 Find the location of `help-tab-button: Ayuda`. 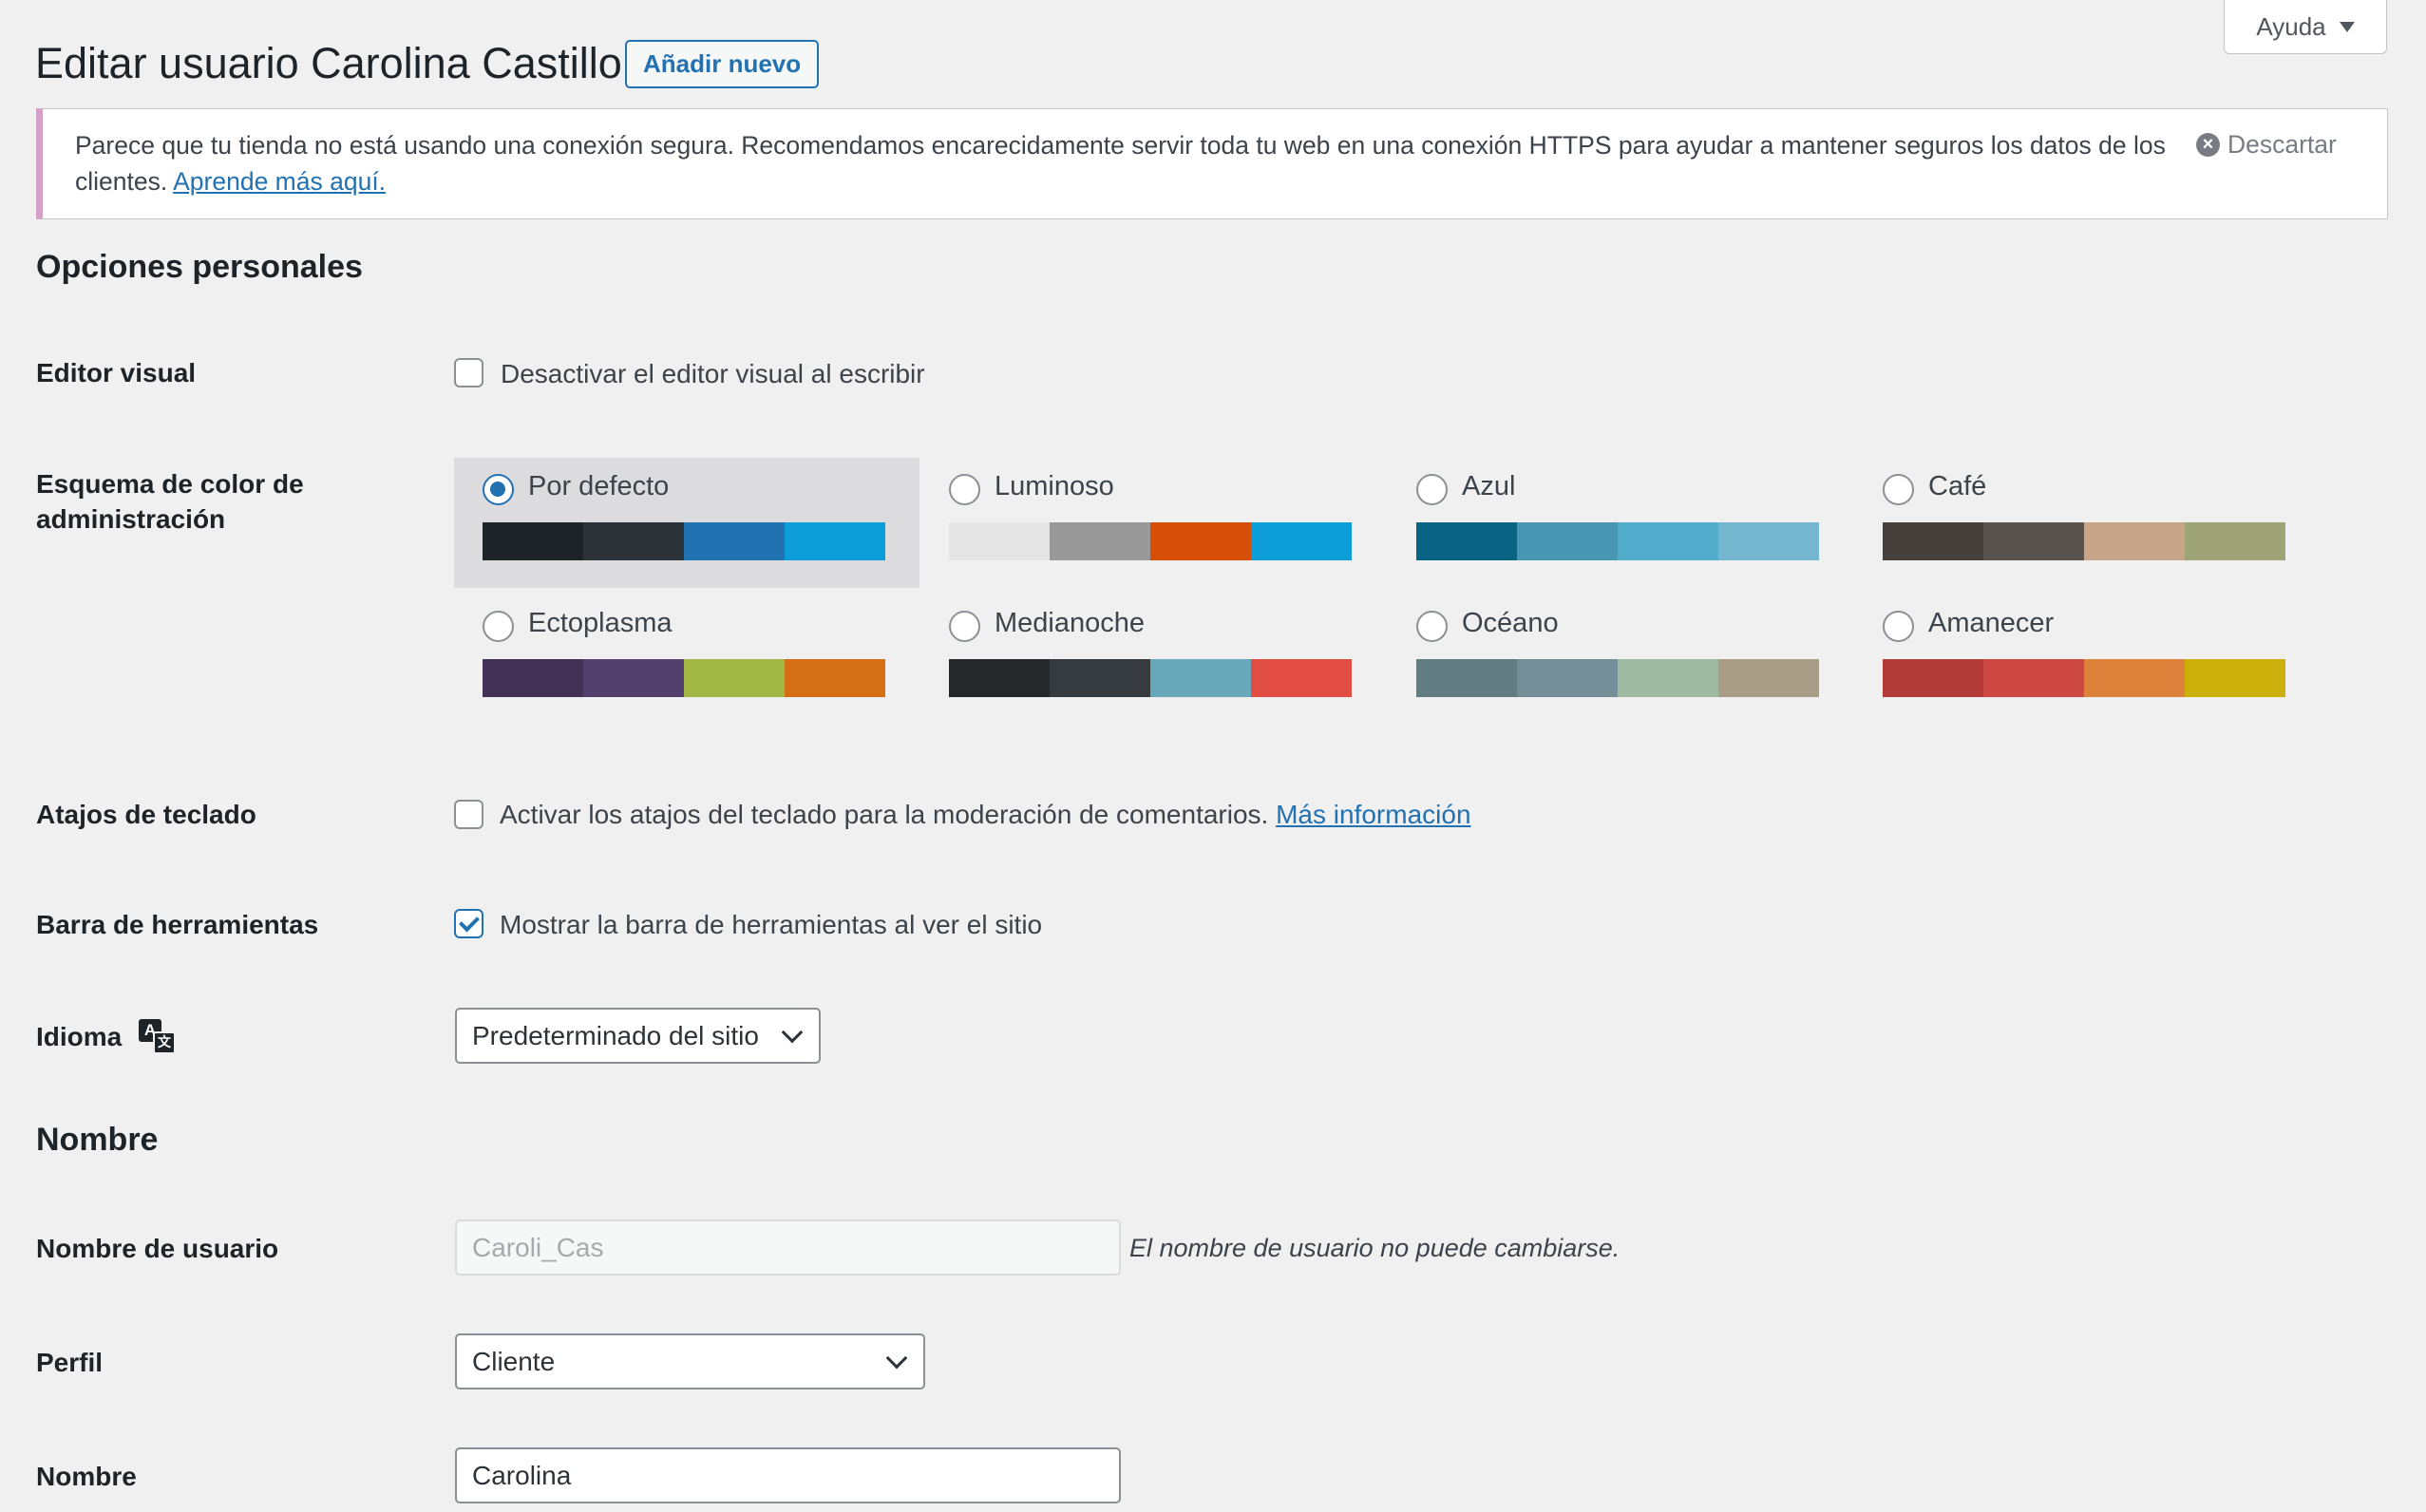

help-tab-button: Ayuda is located at coordinates (2305, 27).